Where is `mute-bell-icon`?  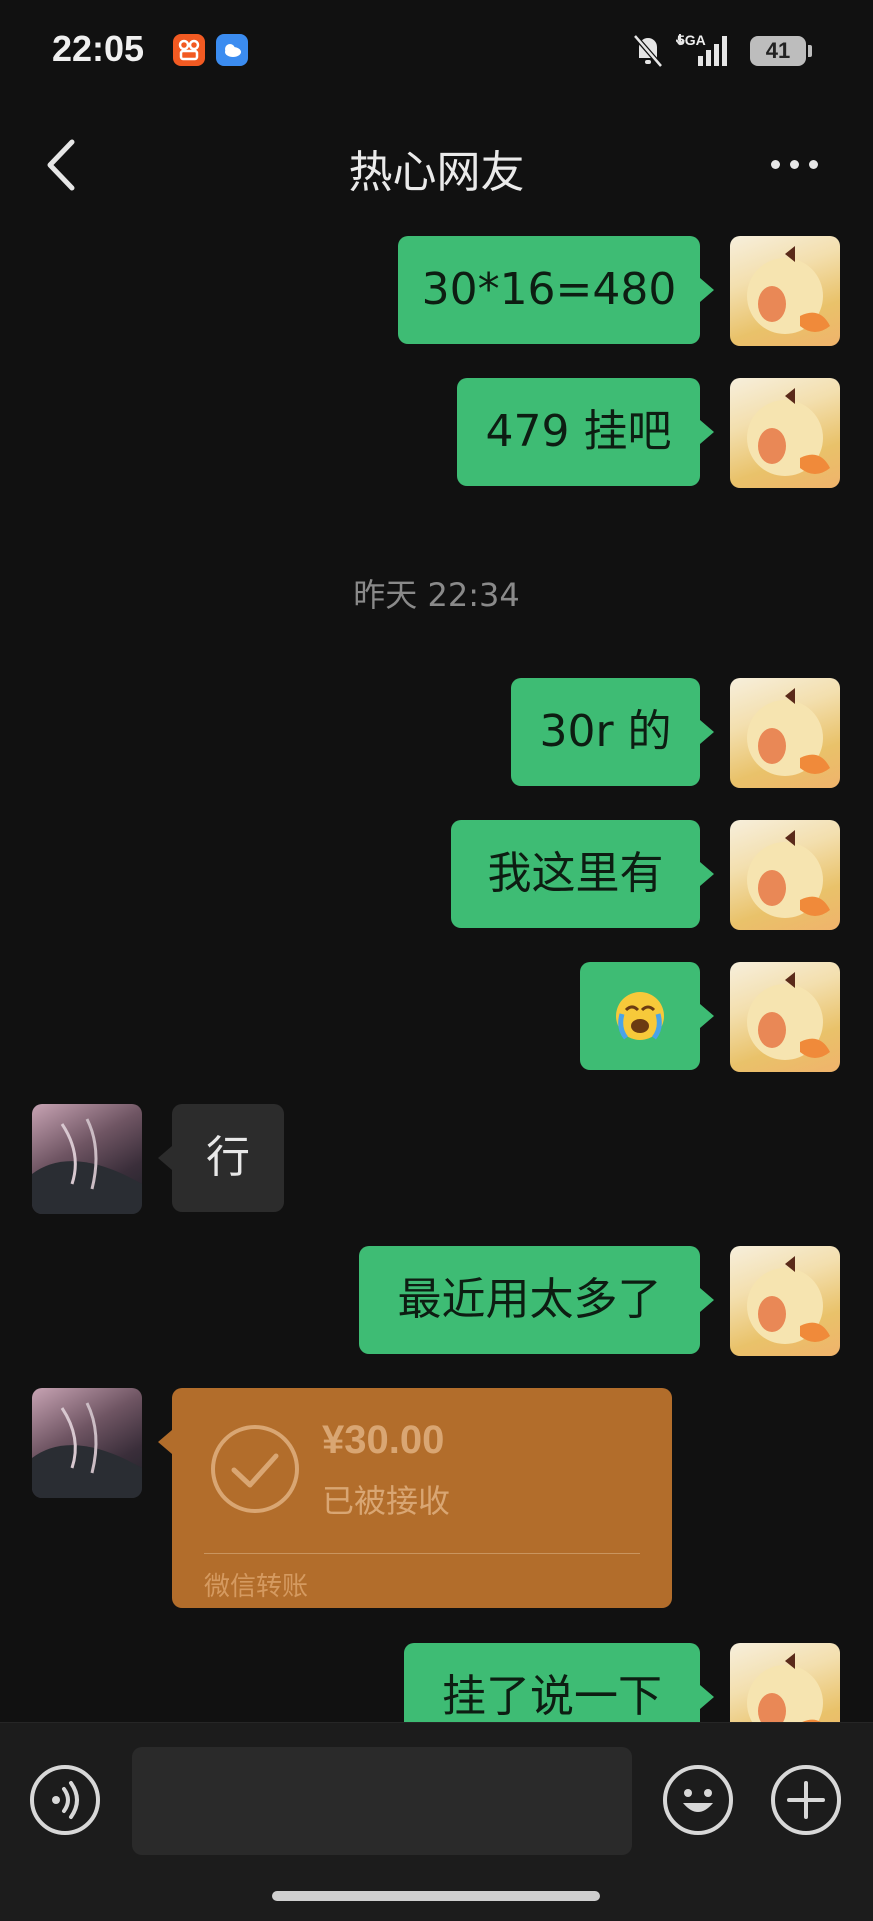 mute-bell-icon is located at coordinates (648, 51).